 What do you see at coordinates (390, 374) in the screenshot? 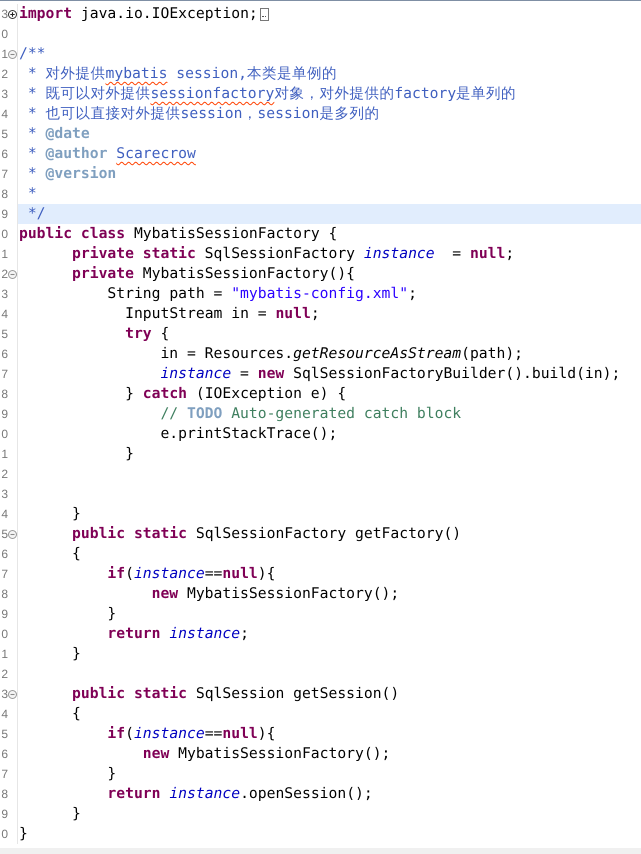
I see `code-line: instance = new SqlSessionFactoryBuilder().build(in);` at bounding box center [390, 374].